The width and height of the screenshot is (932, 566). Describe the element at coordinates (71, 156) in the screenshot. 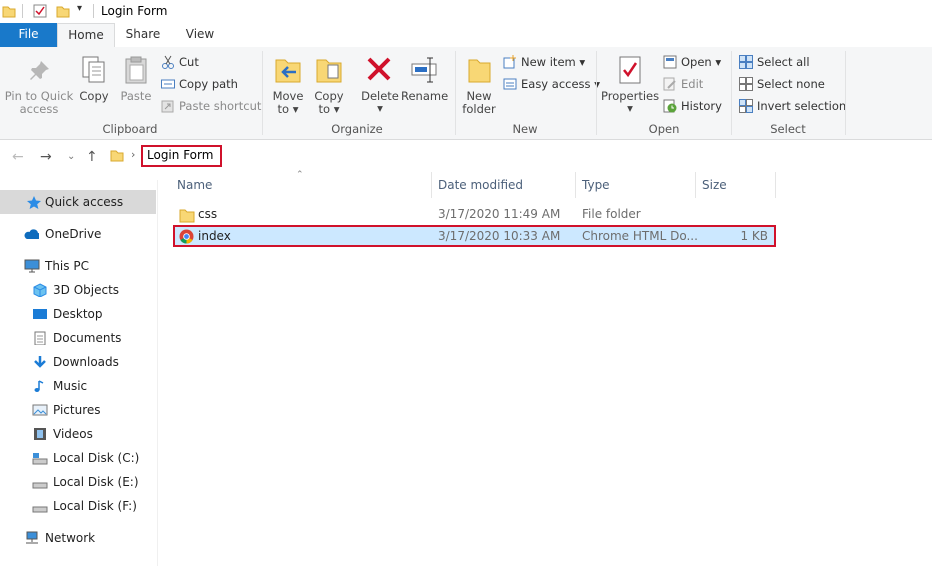

I see `recent-locations-chevron-icon: ⌄` at that location.